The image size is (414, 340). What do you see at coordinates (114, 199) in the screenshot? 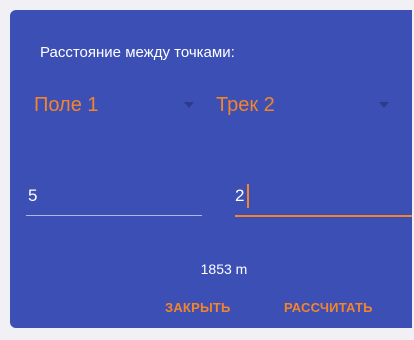
I see `from-value-input: 5` at bounding box center [114, 199].